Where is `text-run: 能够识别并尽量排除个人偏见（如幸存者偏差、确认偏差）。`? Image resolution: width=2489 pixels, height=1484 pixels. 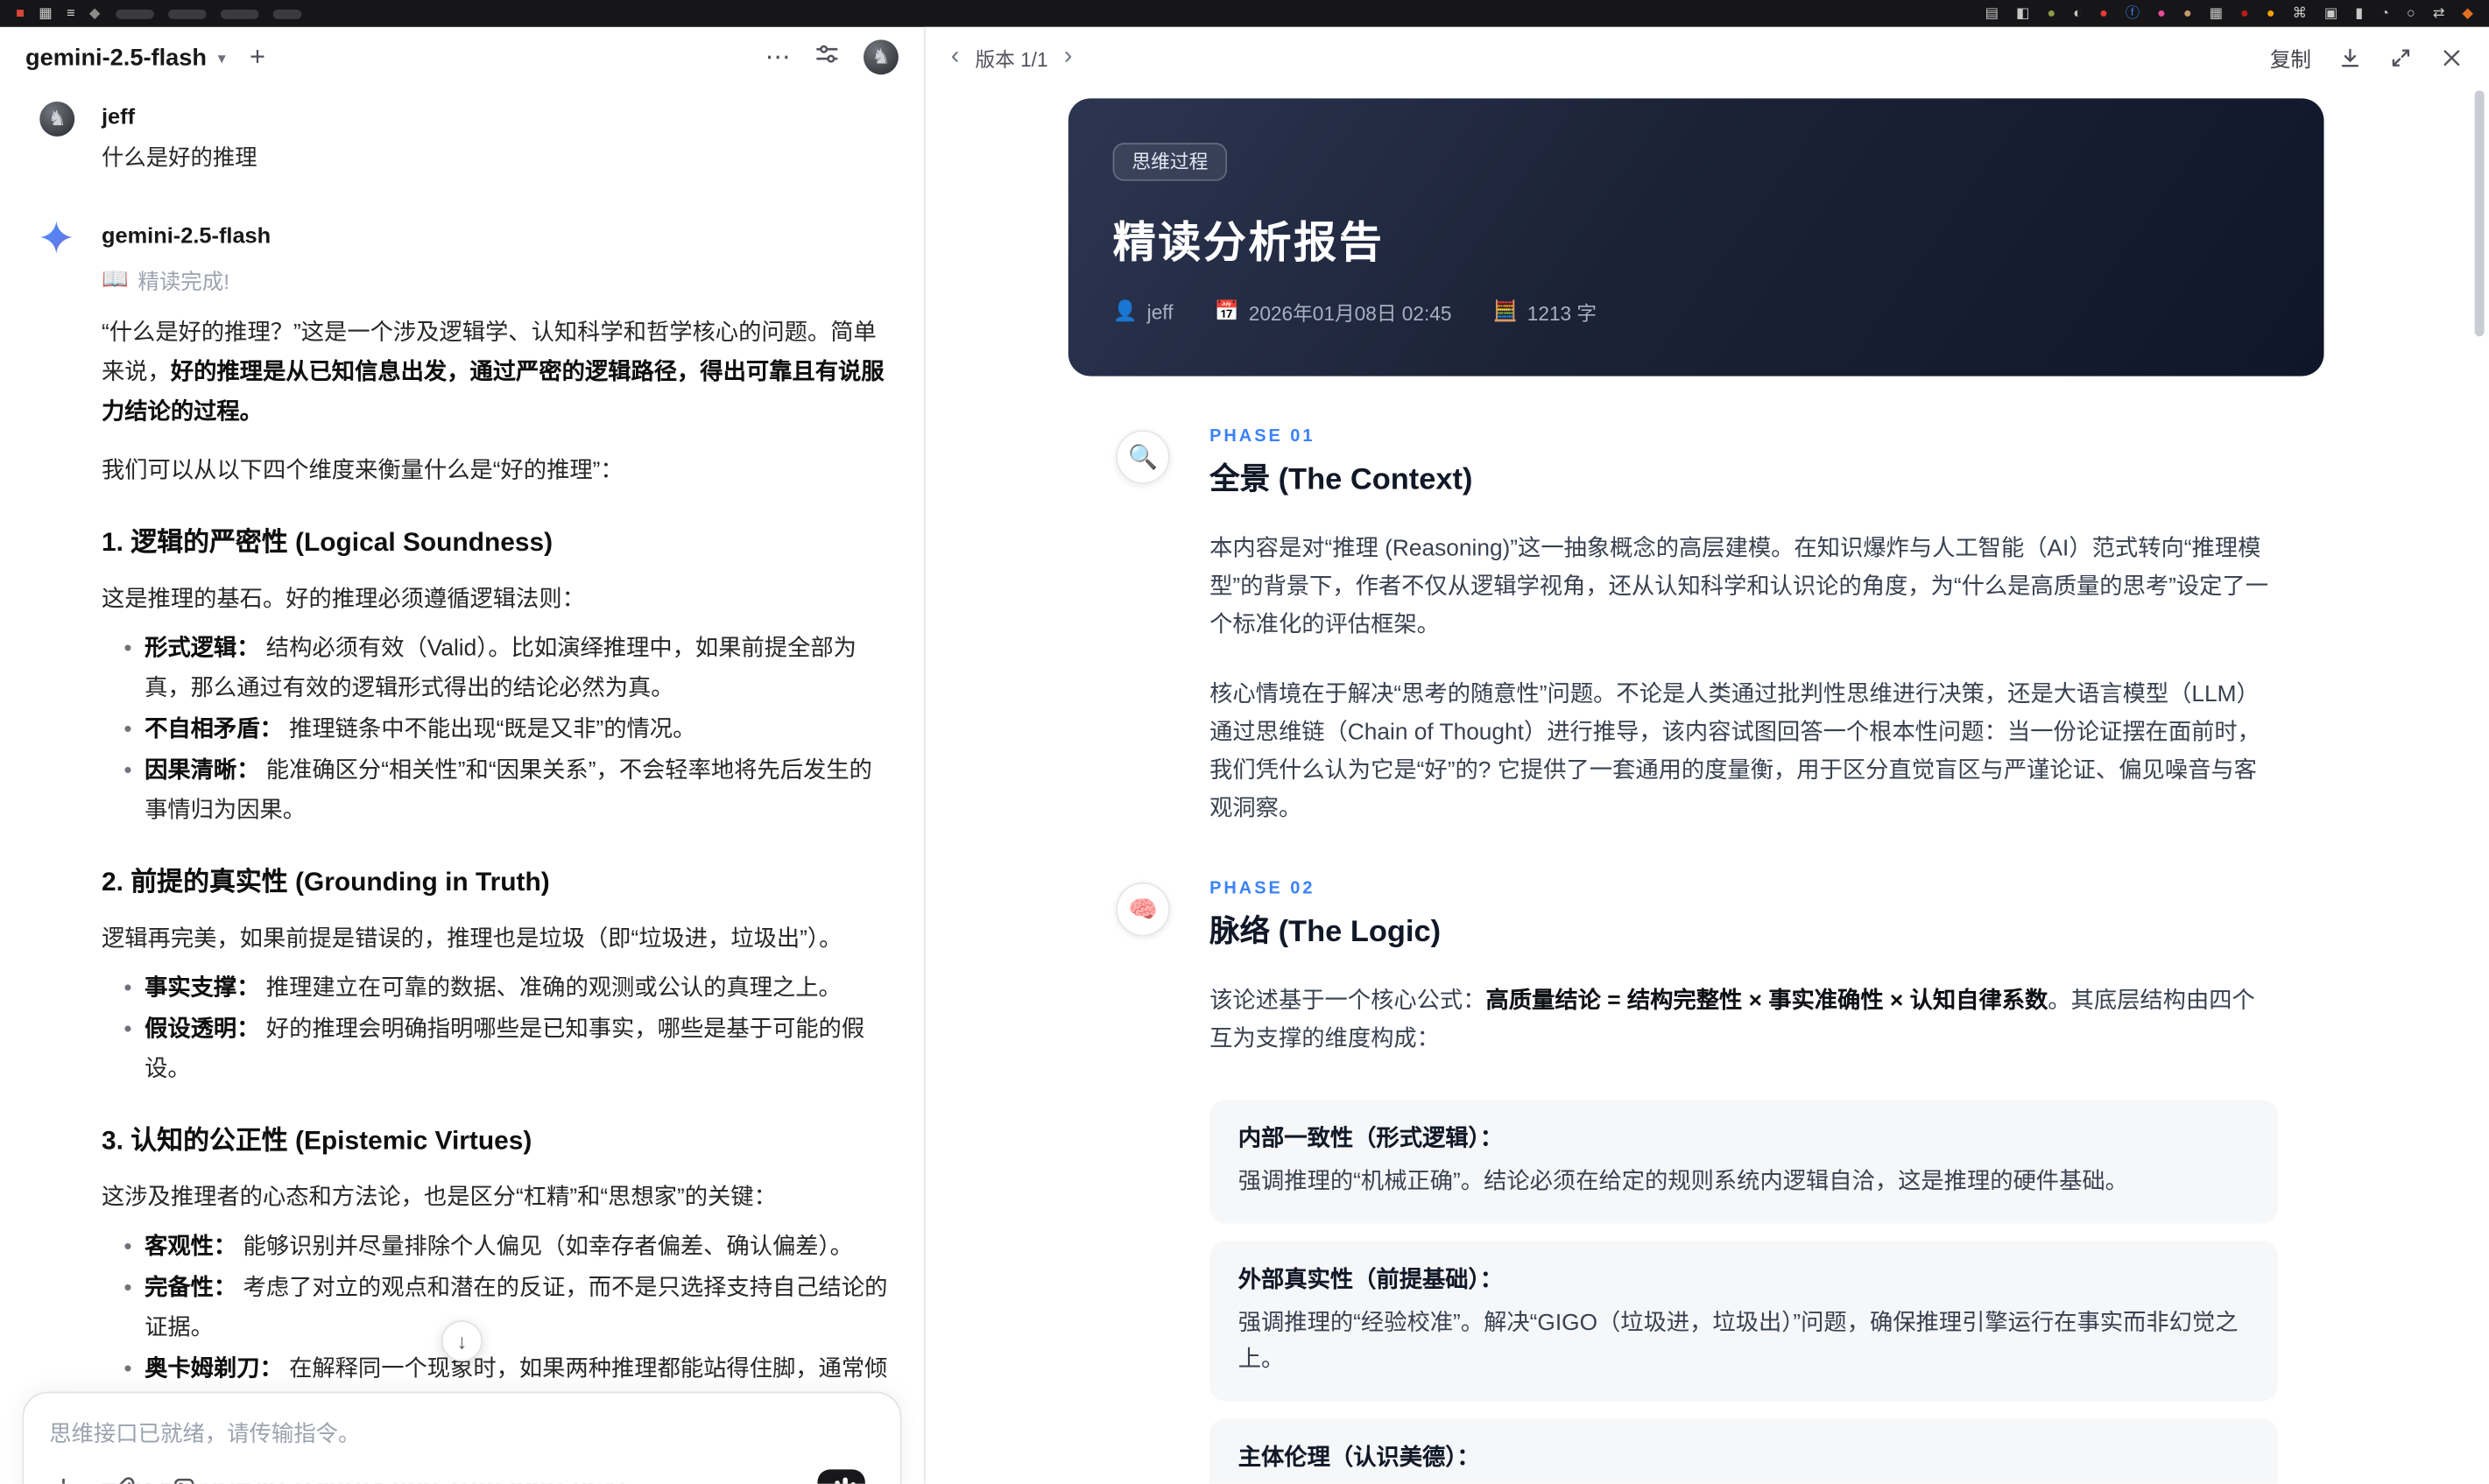
text-run: 能够识别并尽量排除个人偏见（如幸存者偏差、确认偏差）。 is located at coordinates (544, 1247).